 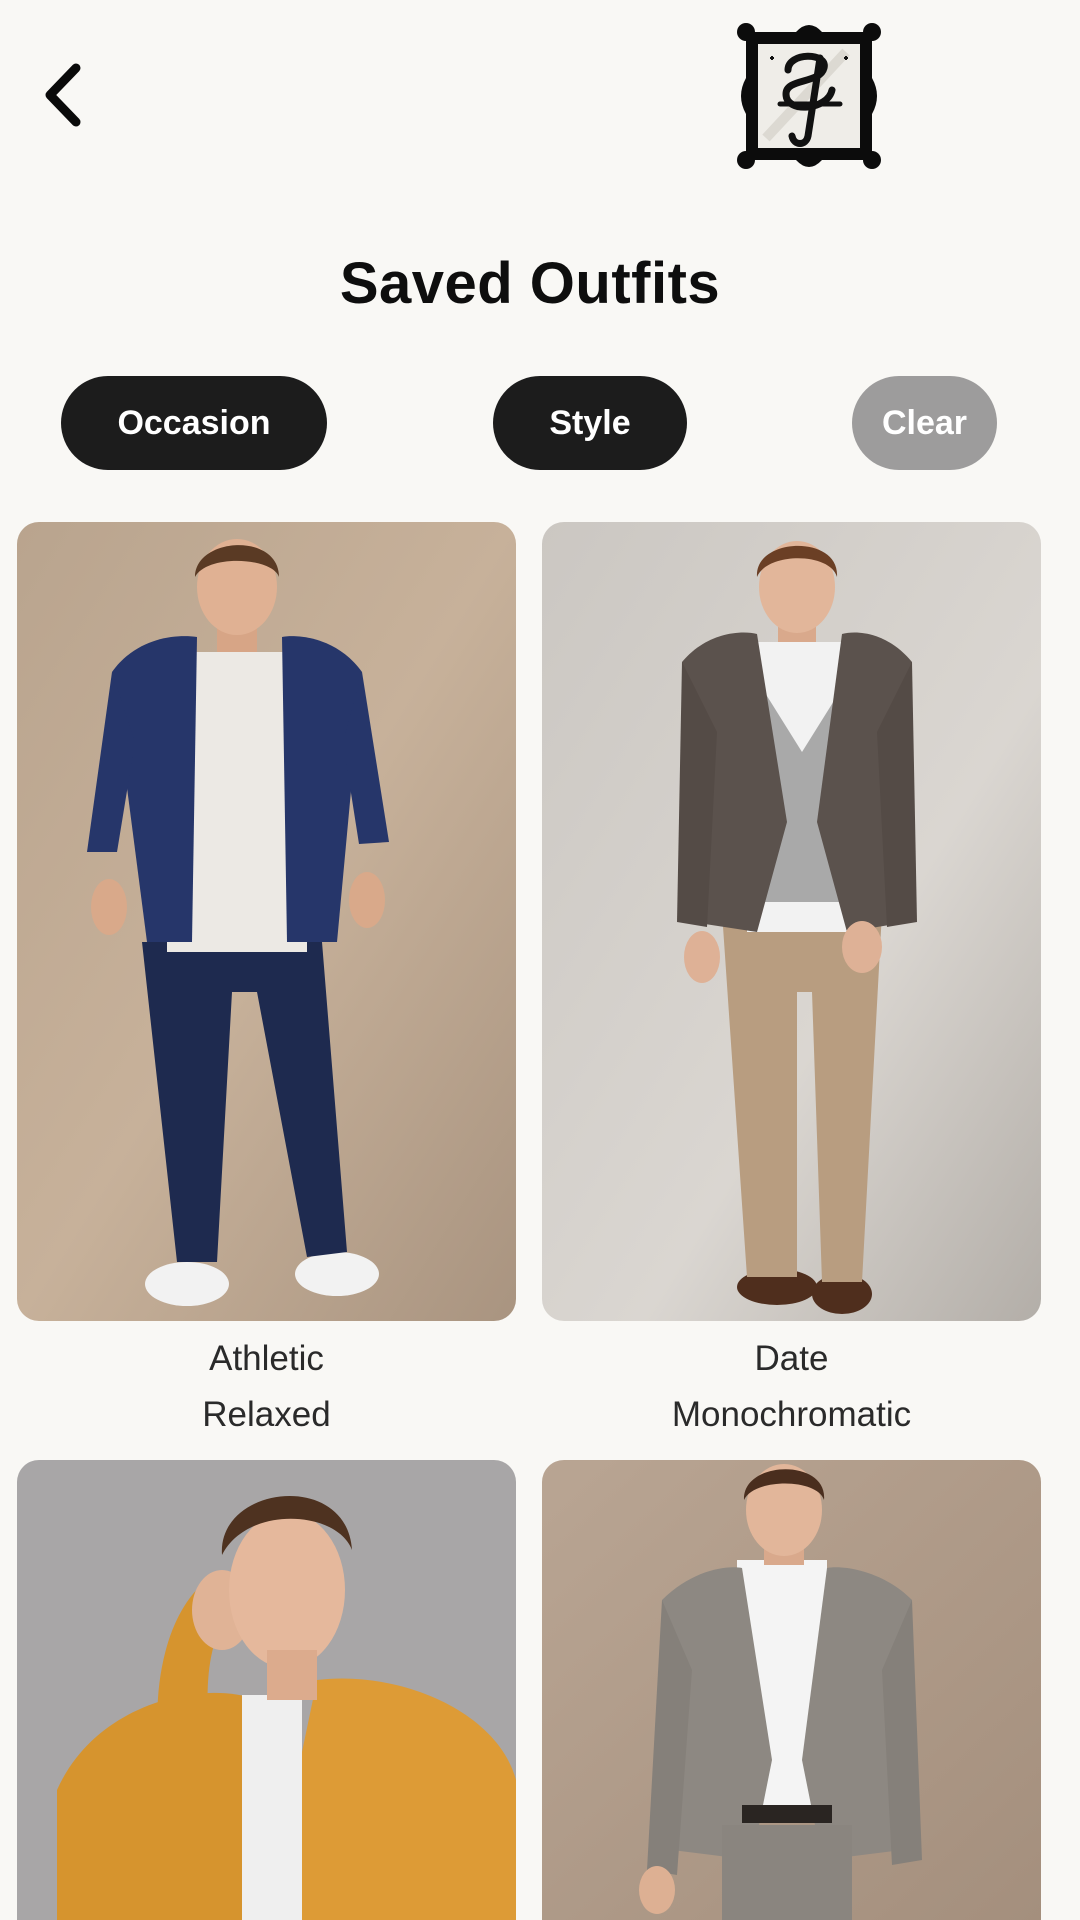 What do you see at coordinates (791, 1414) in the screenshot?
I see `outfit-style-label: Monochromatic` at bounding box center [791, 1414].